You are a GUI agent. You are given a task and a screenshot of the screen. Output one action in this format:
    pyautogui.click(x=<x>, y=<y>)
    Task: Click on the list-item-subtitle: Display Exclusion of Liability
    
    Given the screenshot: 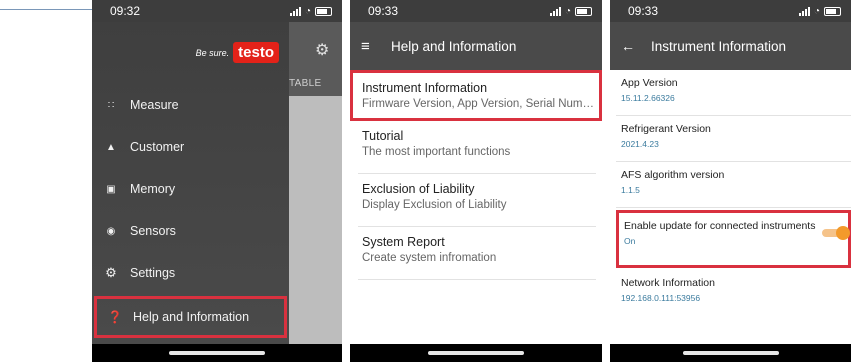 What is the action you would take?
    pyautogui.click(x=434, y=205)
    